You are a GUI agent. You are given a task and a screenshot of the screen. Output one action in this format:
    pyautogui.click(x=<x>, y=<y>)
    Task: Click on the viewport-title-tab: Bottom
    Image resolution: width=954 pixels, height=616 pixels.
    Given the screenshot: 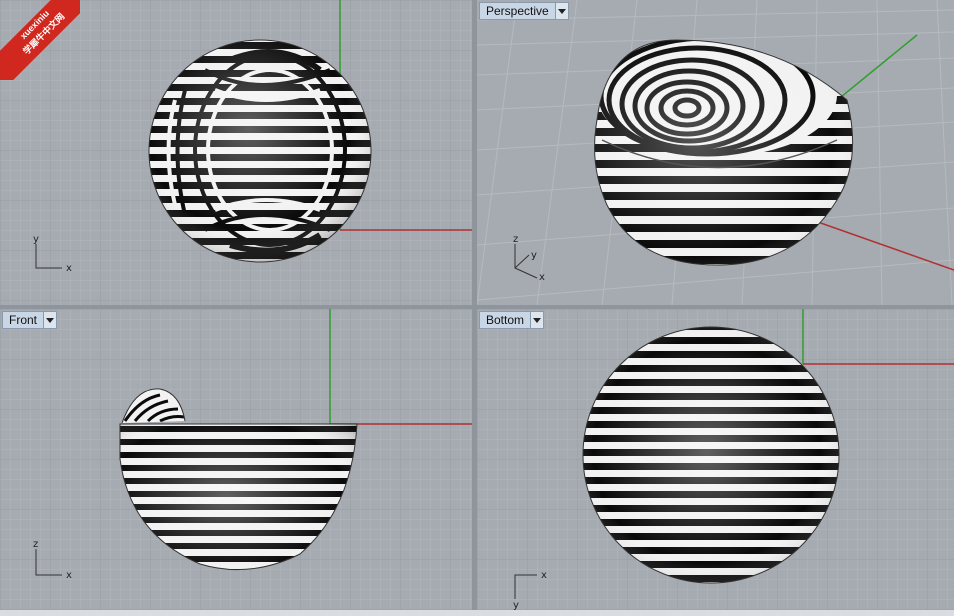 What is the action you would take?
    pyautogui.click(x=512, y=320)
    